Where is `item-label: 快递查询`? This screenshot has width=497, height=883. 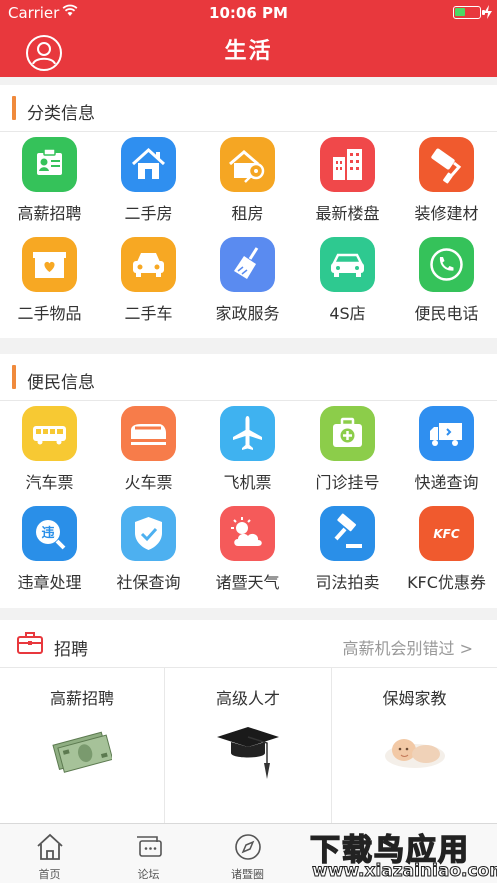 item-label: 快递查询 is located at coordinates (446, 482).